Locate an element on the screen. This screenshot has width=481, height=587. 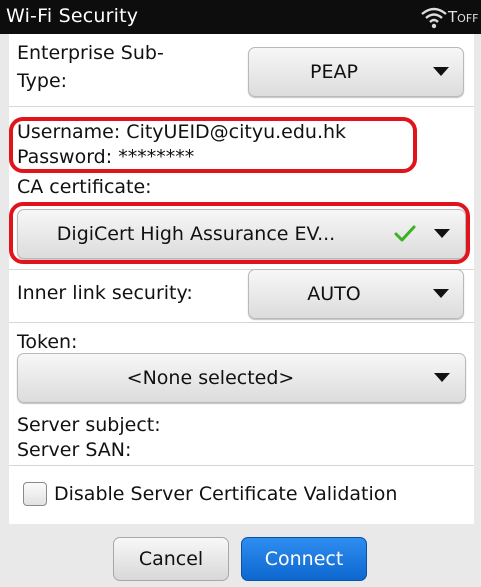
ca-certificate-label: CA certificate: is located at coordinates (84, 187).